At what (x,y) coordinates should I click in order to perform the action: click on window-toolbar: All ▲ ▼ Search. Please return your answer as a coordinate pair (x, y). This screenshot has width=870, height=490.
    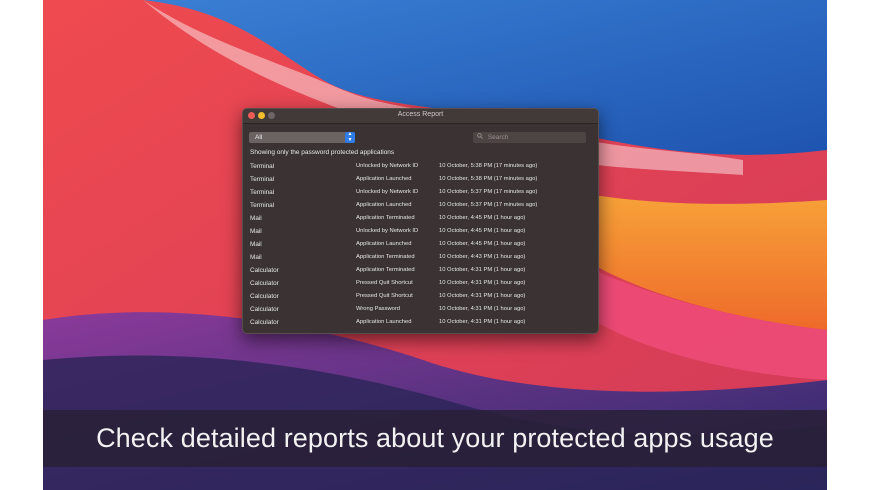
    Looking at the image, I should click on (420, 135).